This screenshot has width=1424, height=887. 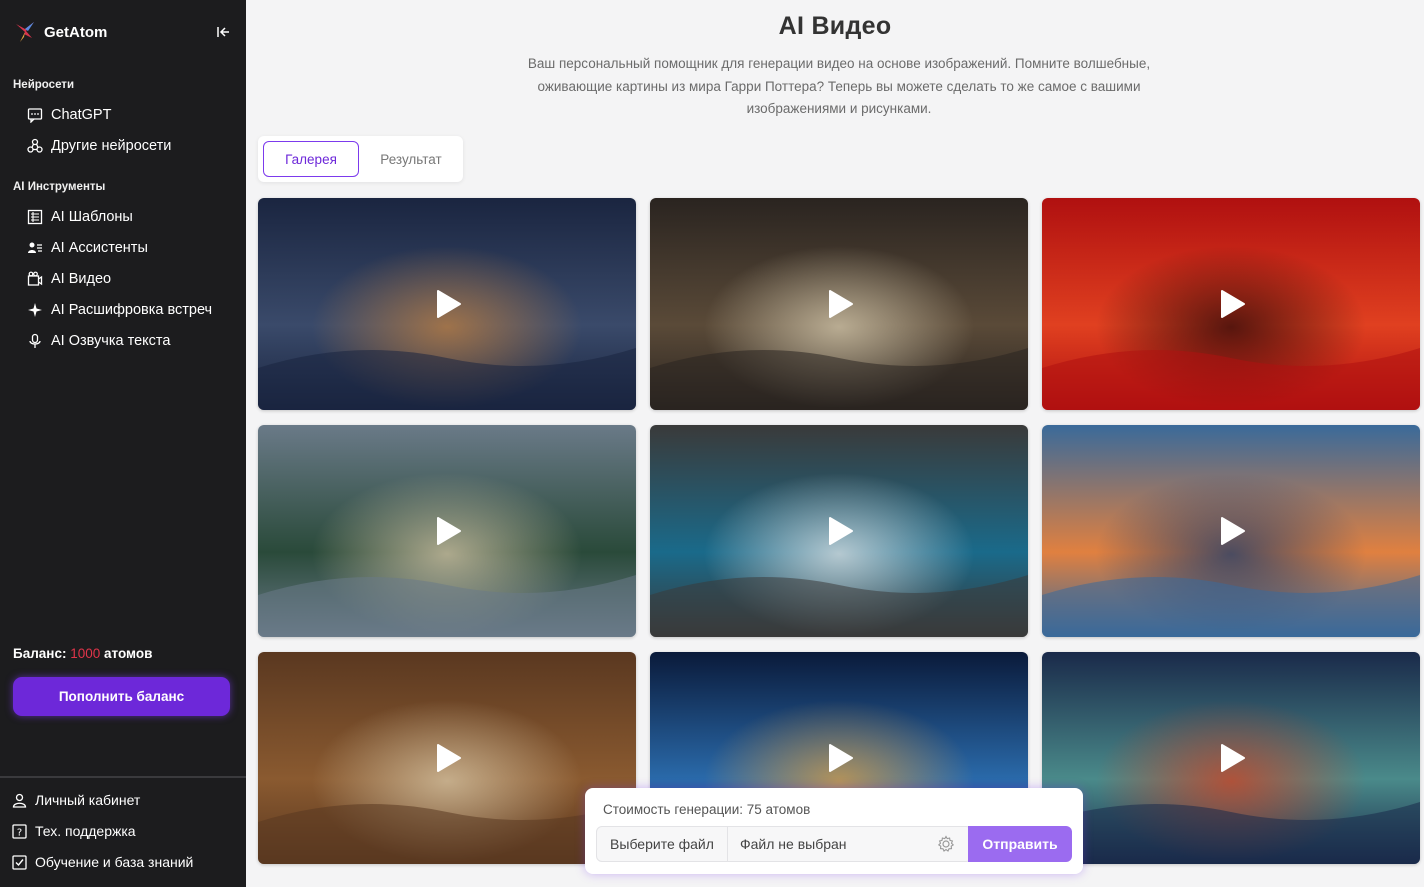 I want to click on sidebar-item-label: AI Видео, so click(x=81, y=279).